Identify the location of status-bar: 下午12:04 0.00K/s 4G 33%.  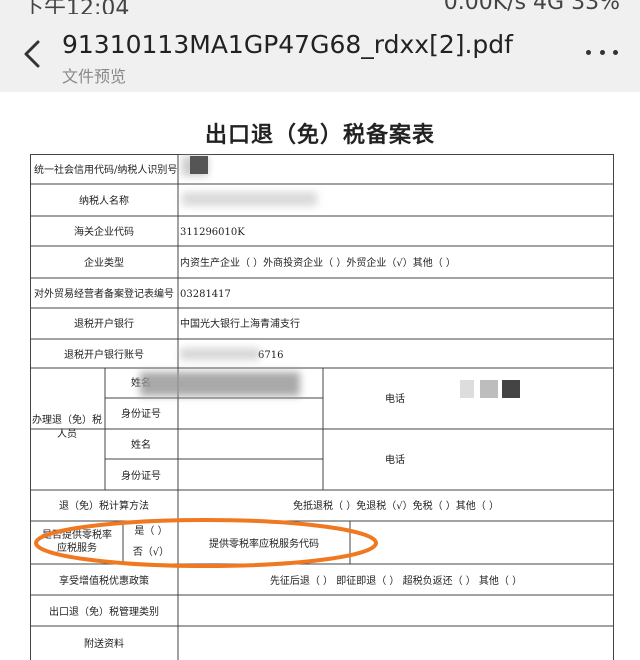
(320, 7).